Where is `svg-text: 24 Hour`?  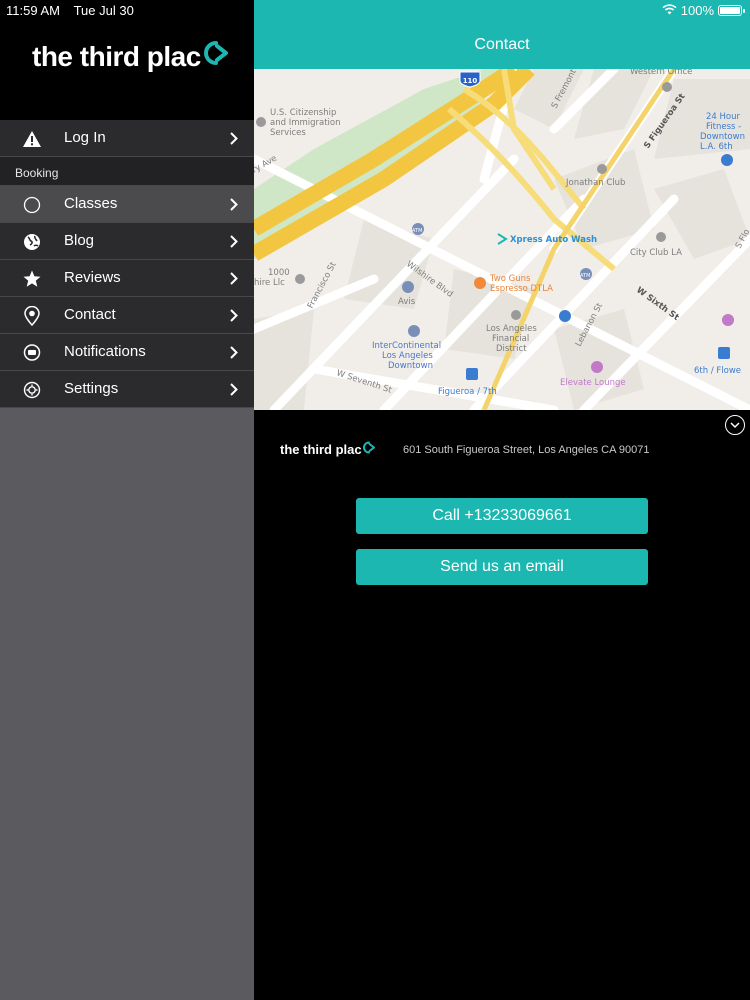 svg-text: 24 Hour is located at coordinates (723, 117).